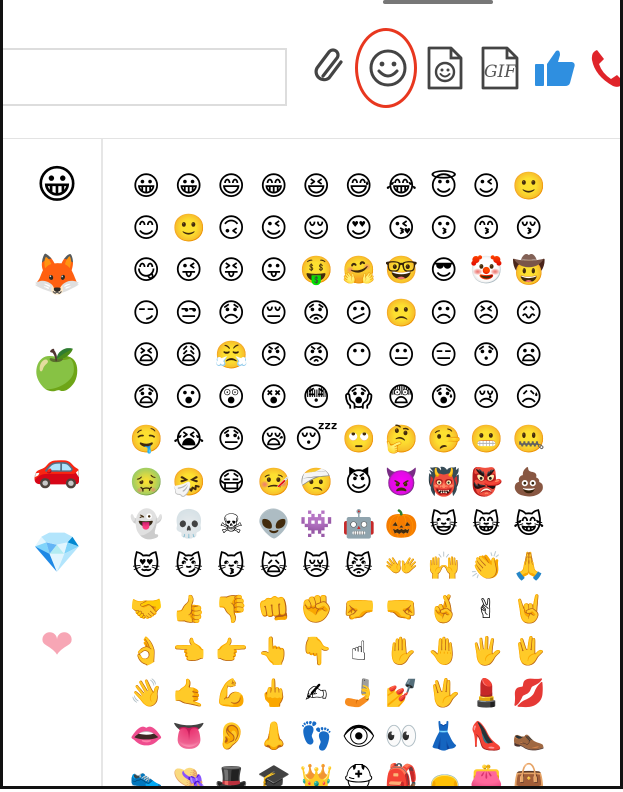  What do you see at coordinates (401, 355) in the screenshot?
I see `emoji-button: 😐` at bounding box center [401, 355].